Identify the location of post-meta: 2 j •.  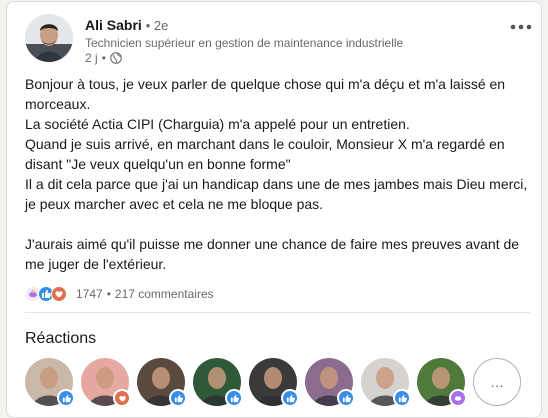
(103, 58).